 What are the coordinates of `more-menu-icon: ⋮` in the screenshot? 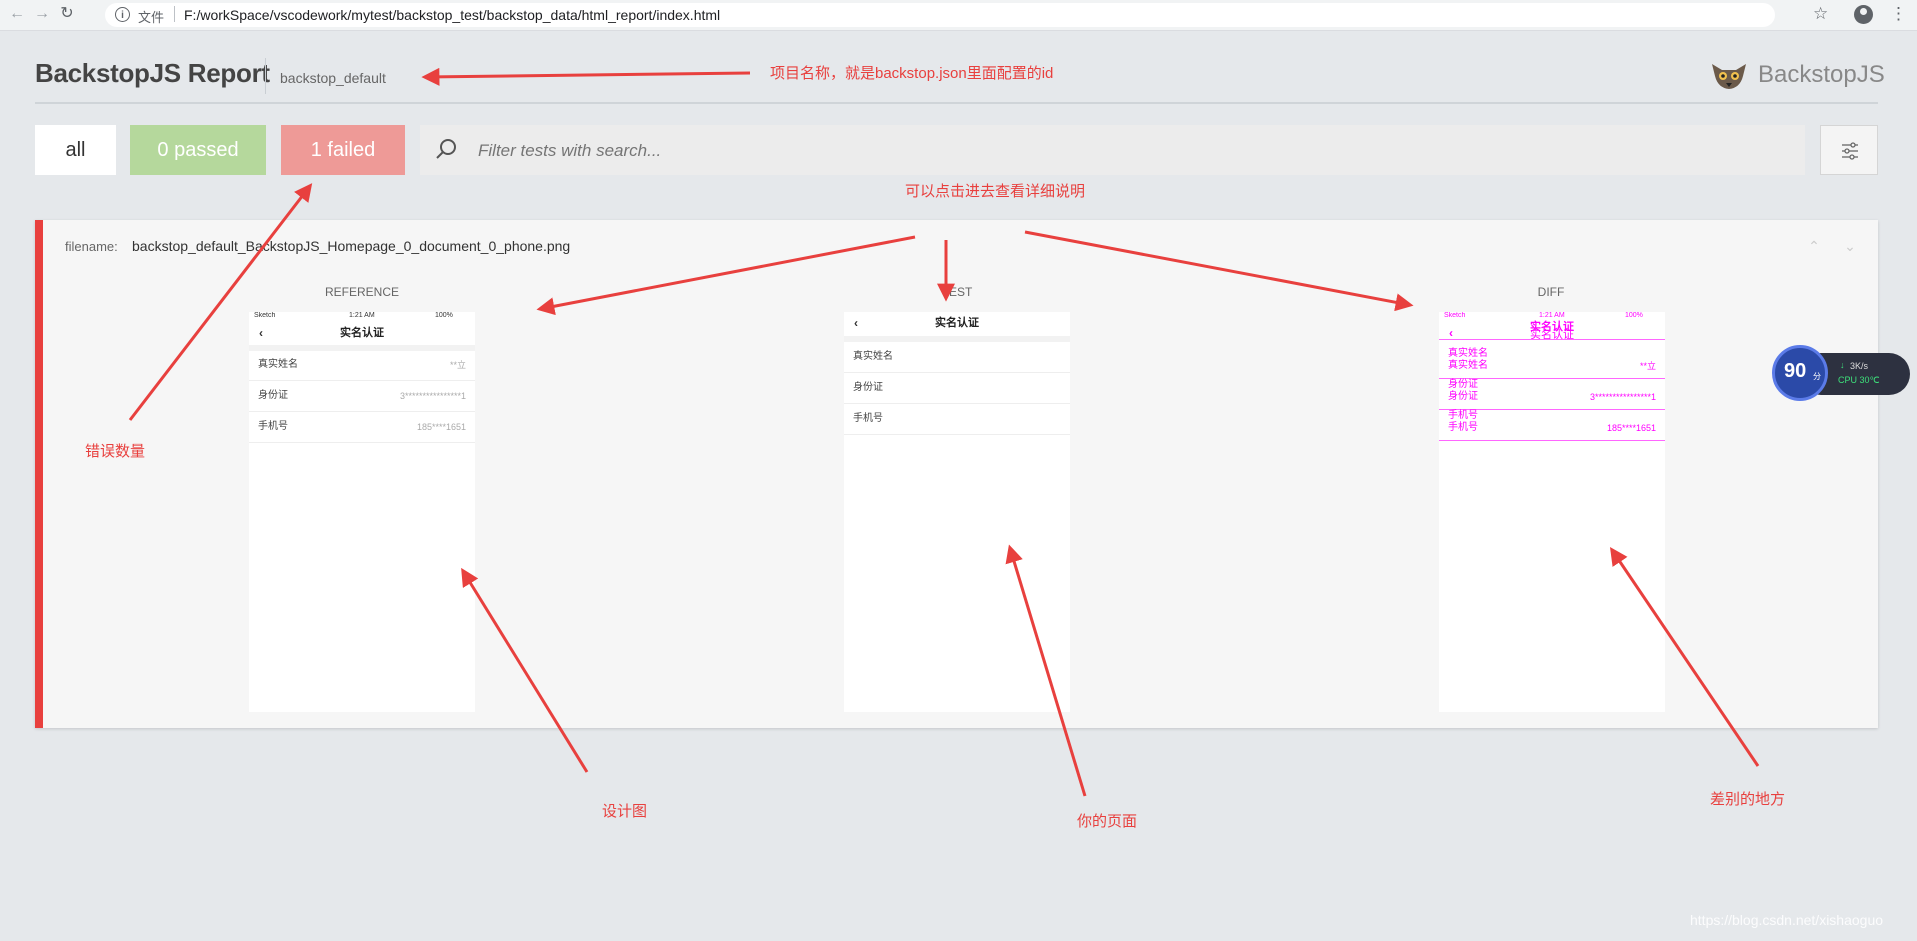 It's located at (1898, 14).